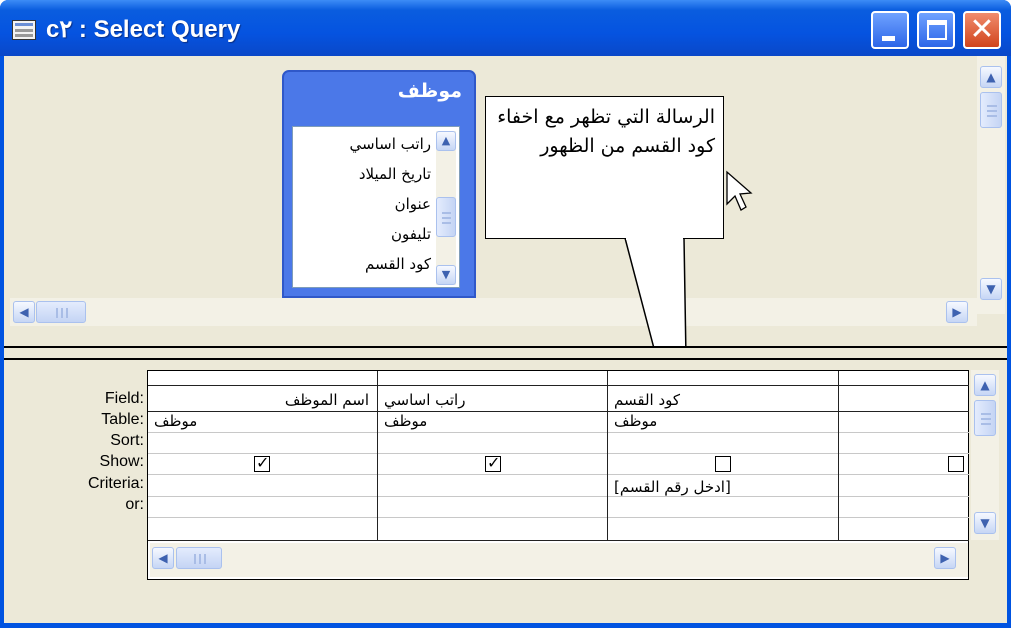 The image size is (1011, 628). What do you see at coordinates (24, 30) in the screenshot?
I see `query-window-icon` at bounding box center [24, 30].